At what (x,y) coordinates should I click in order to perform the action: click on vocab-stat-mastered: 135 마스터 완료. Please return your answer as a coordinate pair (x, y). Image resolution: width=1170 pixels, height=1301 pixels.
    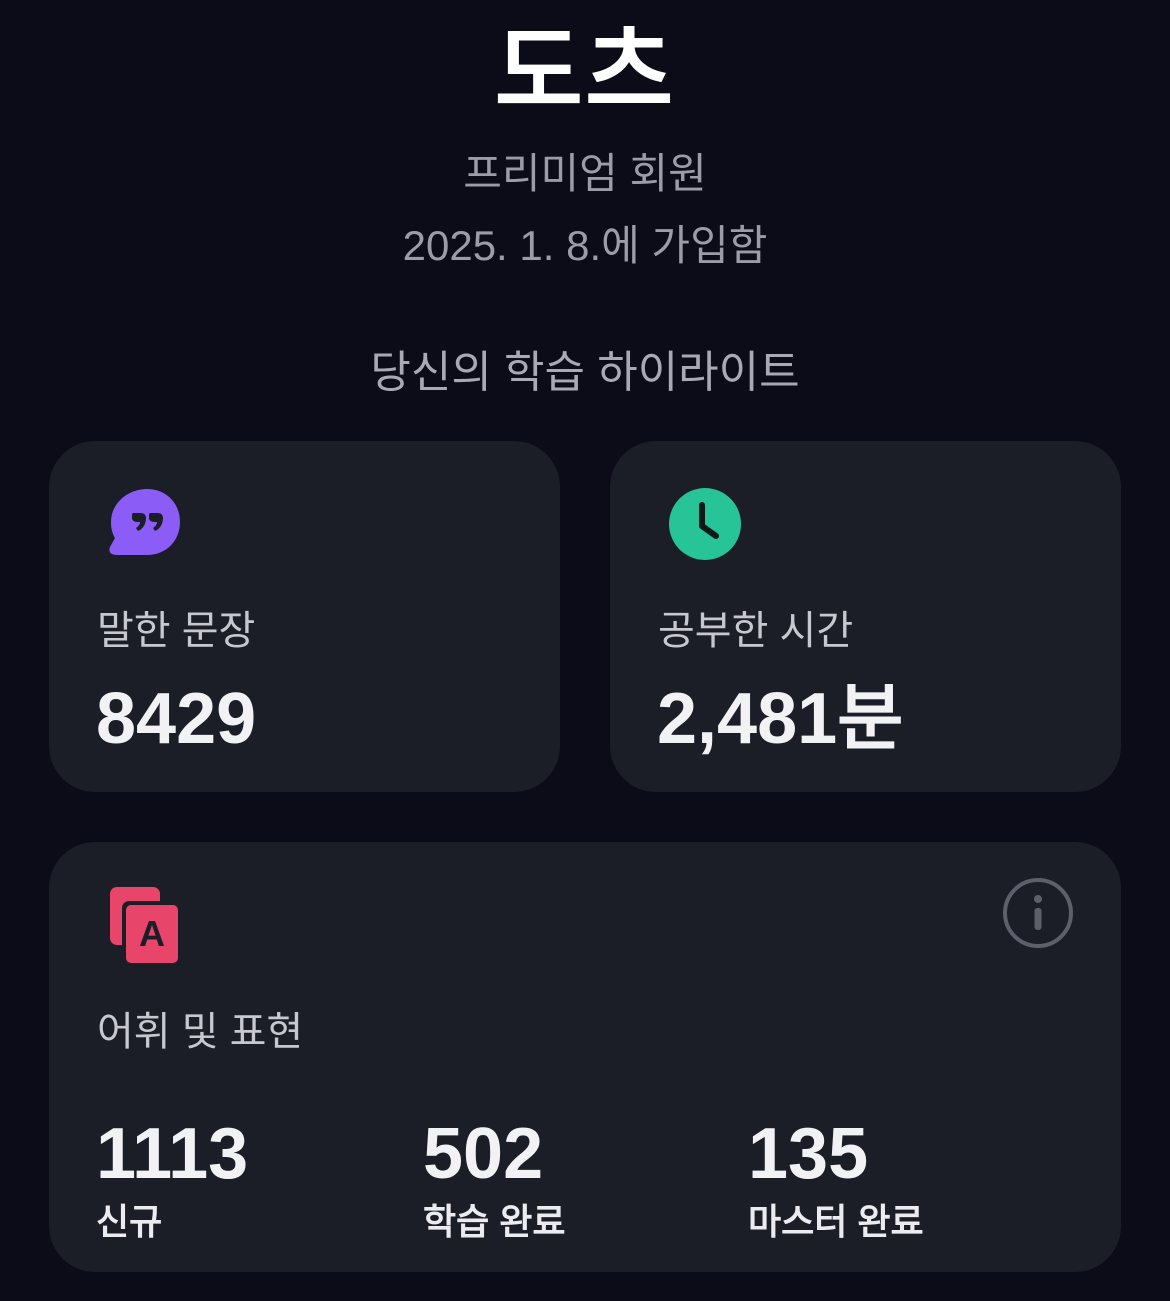
    Looking at the image, I should click on (836, 1179).